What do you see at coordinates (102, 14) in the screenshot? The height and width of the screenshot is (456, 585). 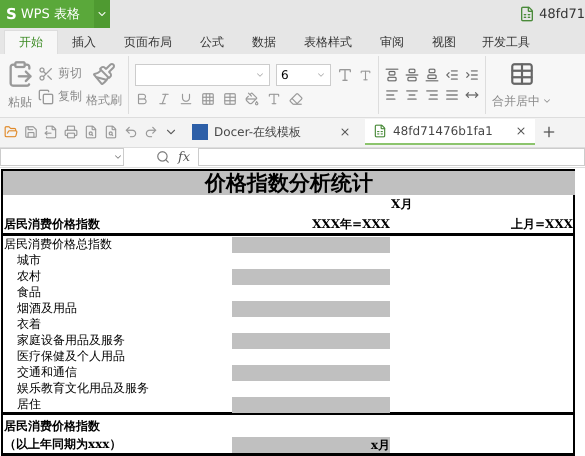 I see `app-menu-dropdown` at bounding box center [102, 14].